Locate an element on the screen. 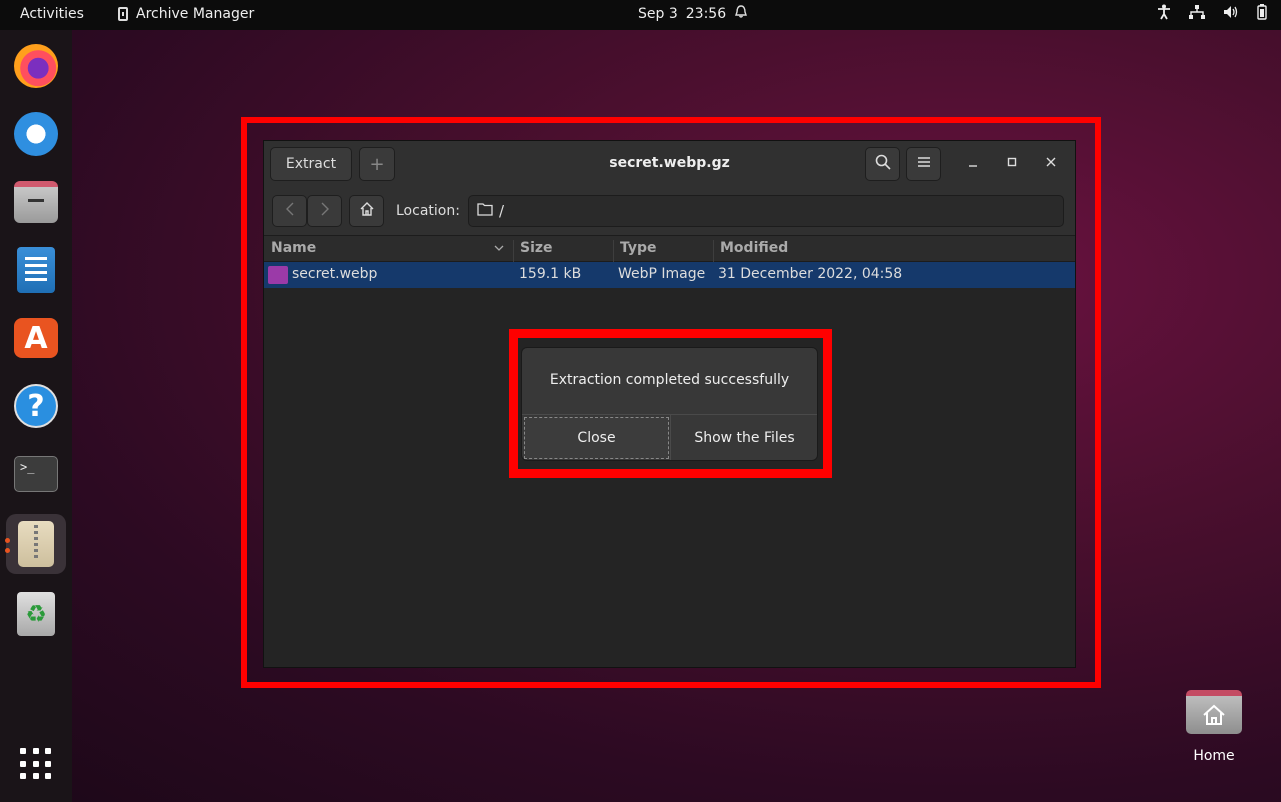  show-applications-button is located at coordinates (36, 764).